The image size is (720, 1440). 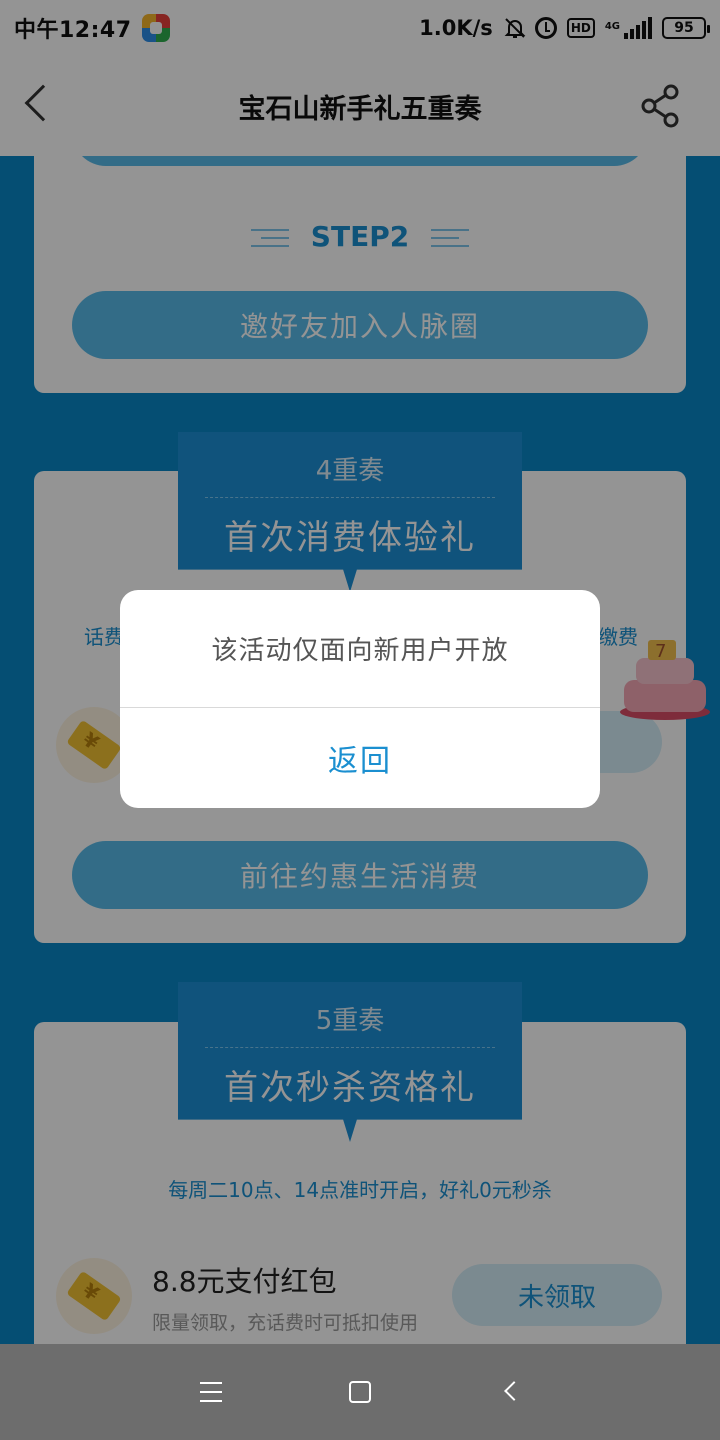 I want to click on home-icon, so click(x=360, y=1392).